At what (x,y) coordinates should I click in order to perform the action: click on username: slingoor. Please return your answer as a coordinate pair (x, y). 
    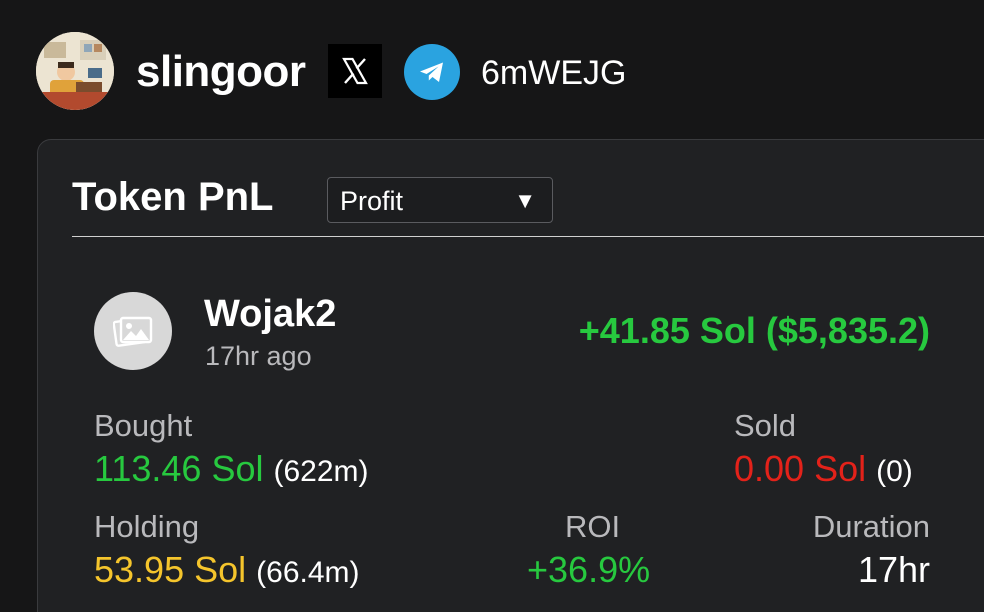
    Looking at the image, I should click on (221, 71).